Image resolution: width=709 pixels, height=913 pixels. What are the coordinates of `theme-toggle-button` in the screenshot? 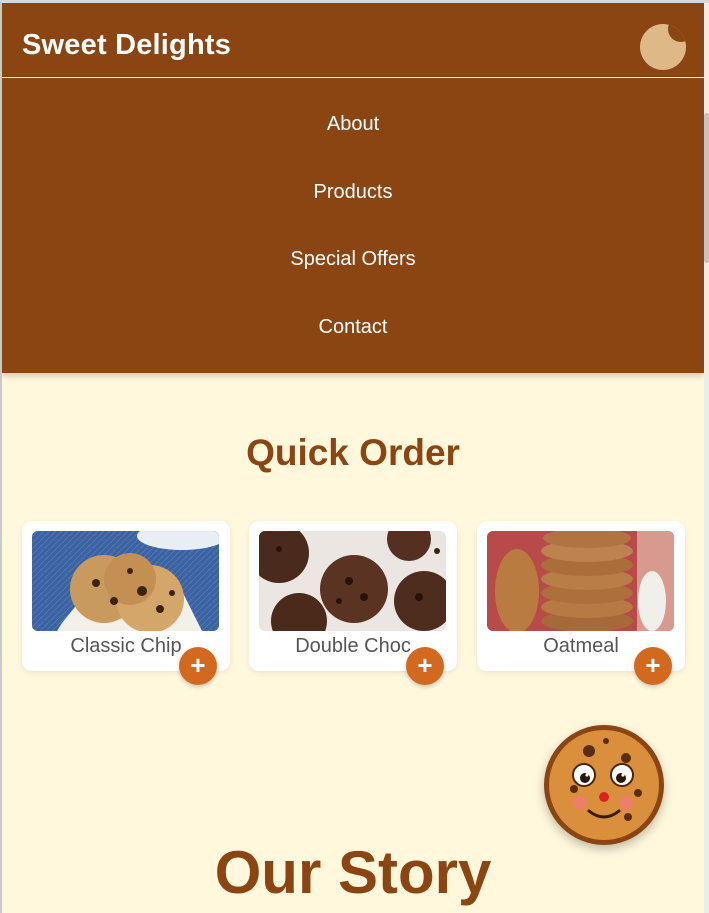 It's located at (663, 47).